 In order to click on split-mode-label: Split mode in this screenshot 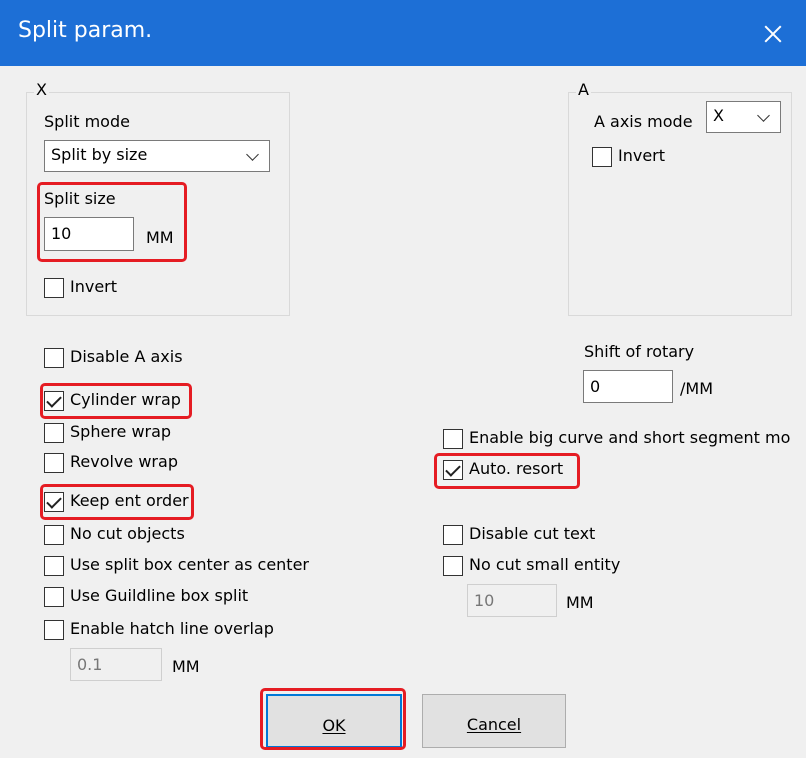, I will do `click(87, 121)`.